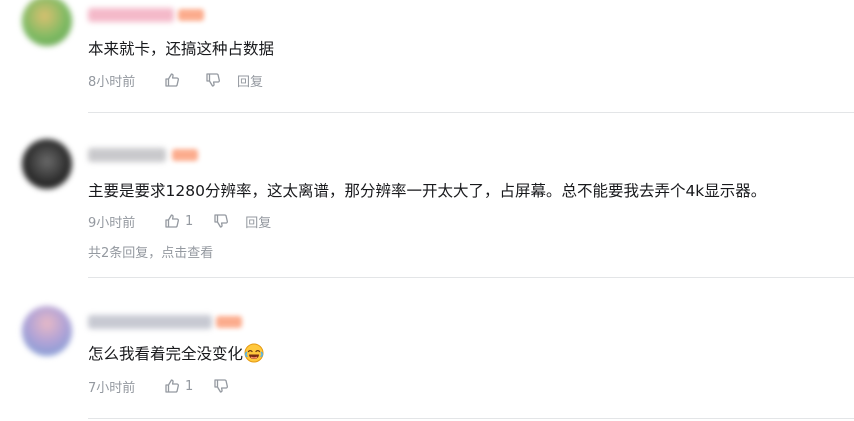  I want to click on comment-meta: 8小时前 回复, so click(175, 80).